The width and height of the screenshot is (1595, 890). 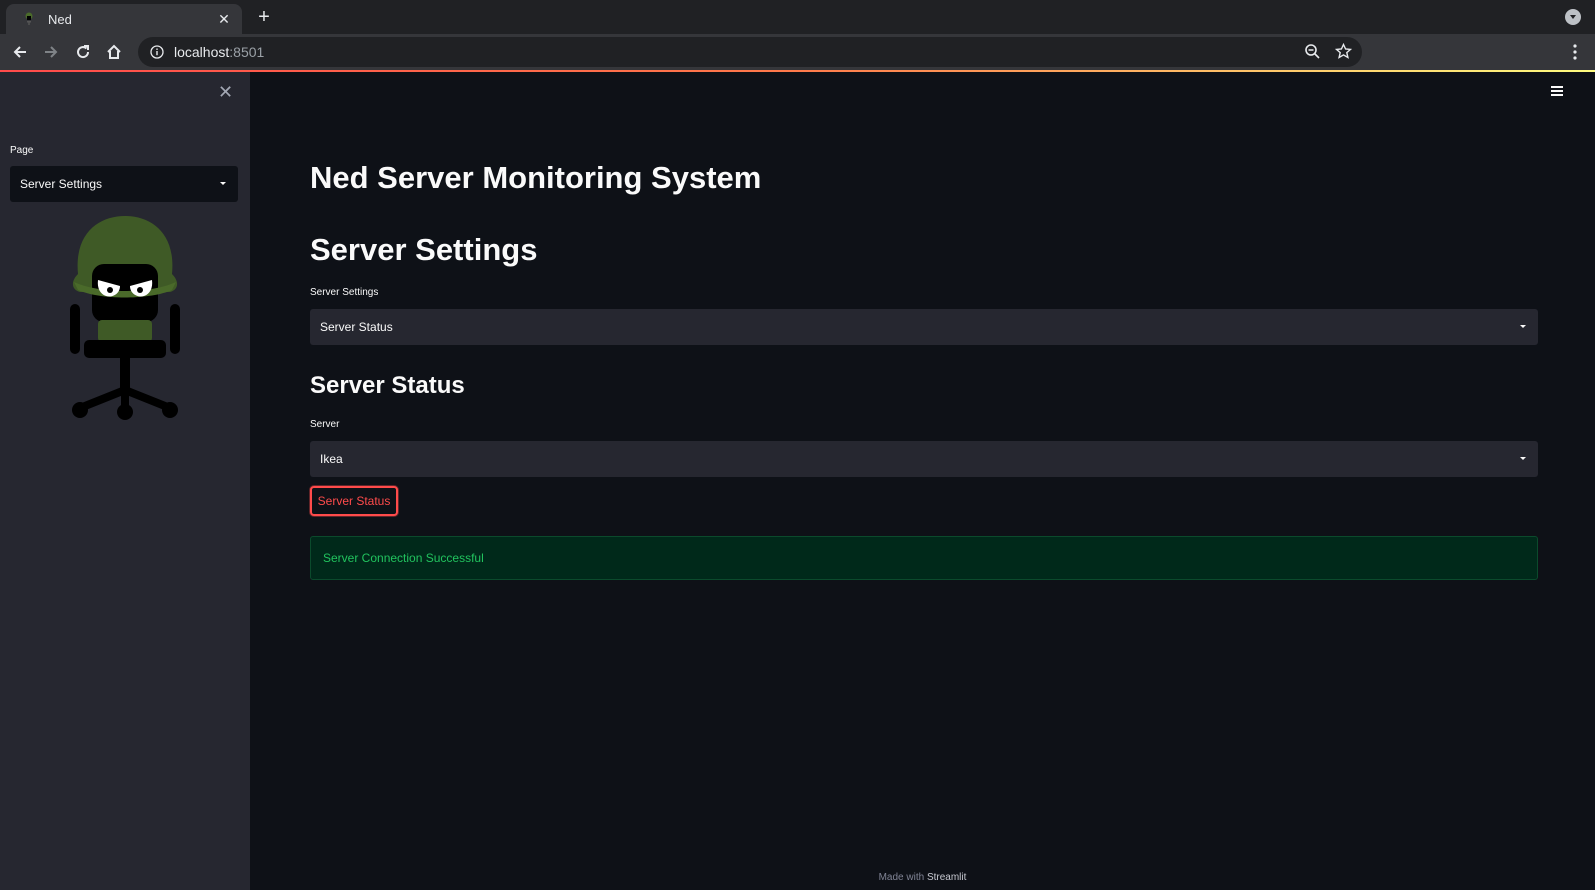 I want to click on new-tab-icon: +, so click(x=264, y=17).